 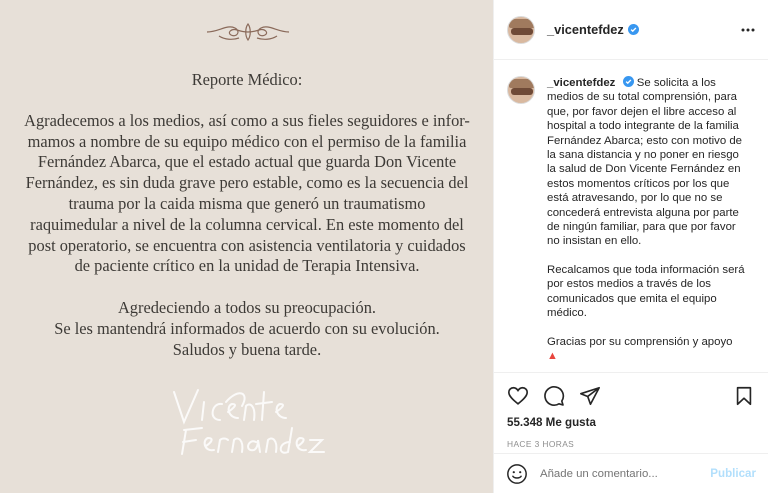 I want to click on caption-line: médico., so click(x=567, y=313).